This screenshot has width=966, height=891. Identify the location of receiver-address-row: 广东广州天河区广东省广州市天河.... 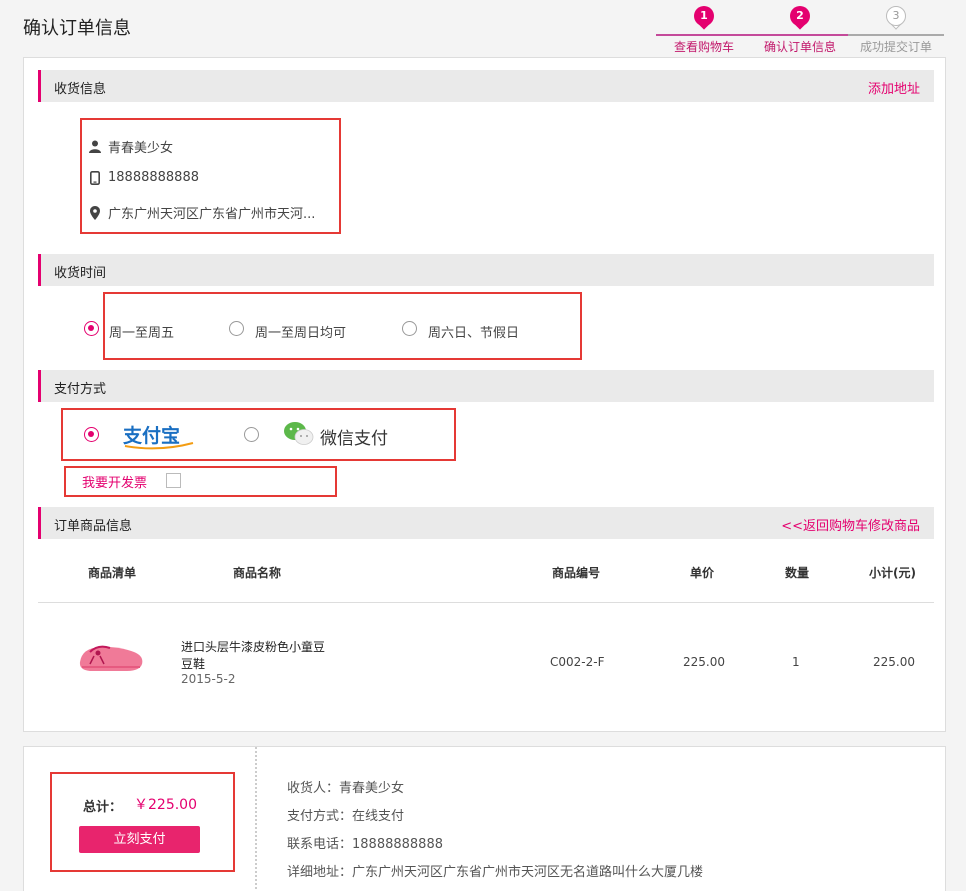
(201, 212).